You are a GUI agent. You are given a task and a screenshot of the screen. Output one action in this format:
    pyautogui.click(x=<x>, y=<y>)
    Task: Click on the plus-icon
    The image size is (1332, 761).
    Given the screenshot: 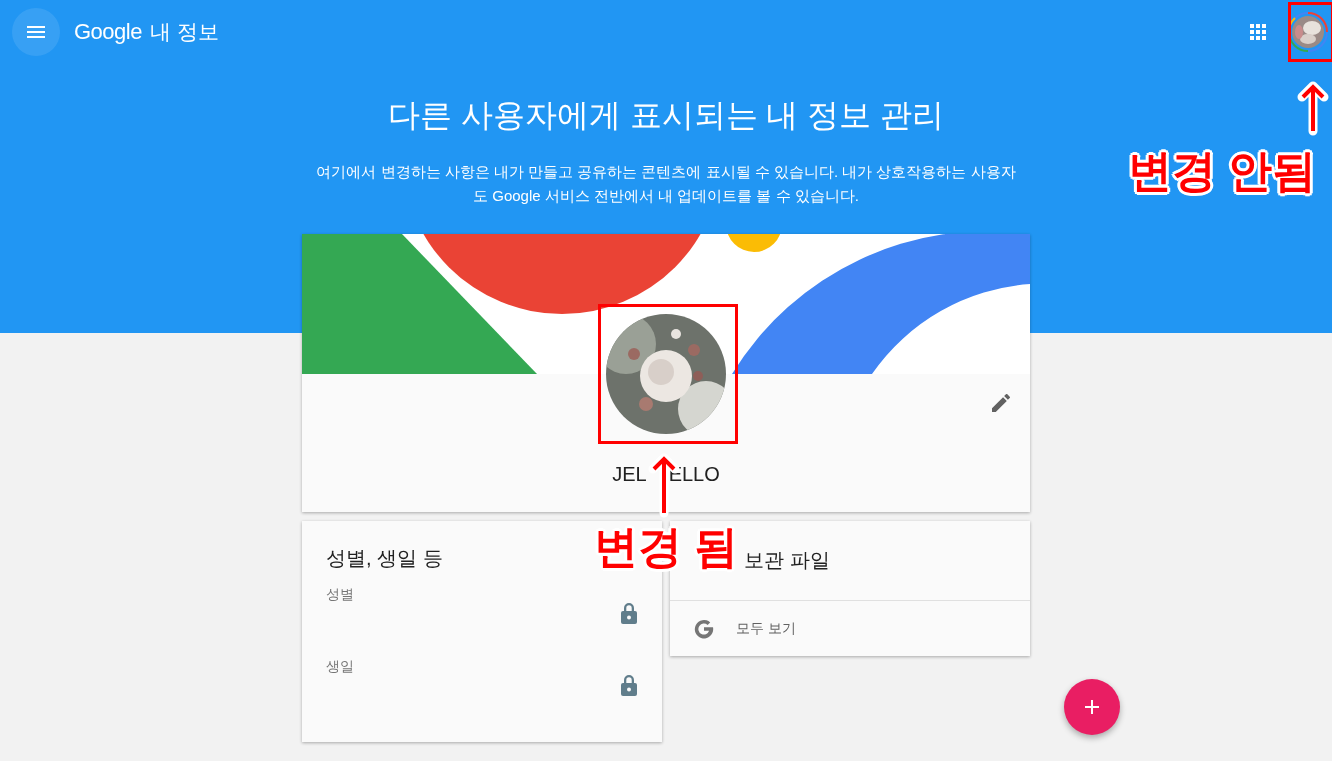 What is the action you would take?
    pyautogui.click(x=1092, y=707)
    